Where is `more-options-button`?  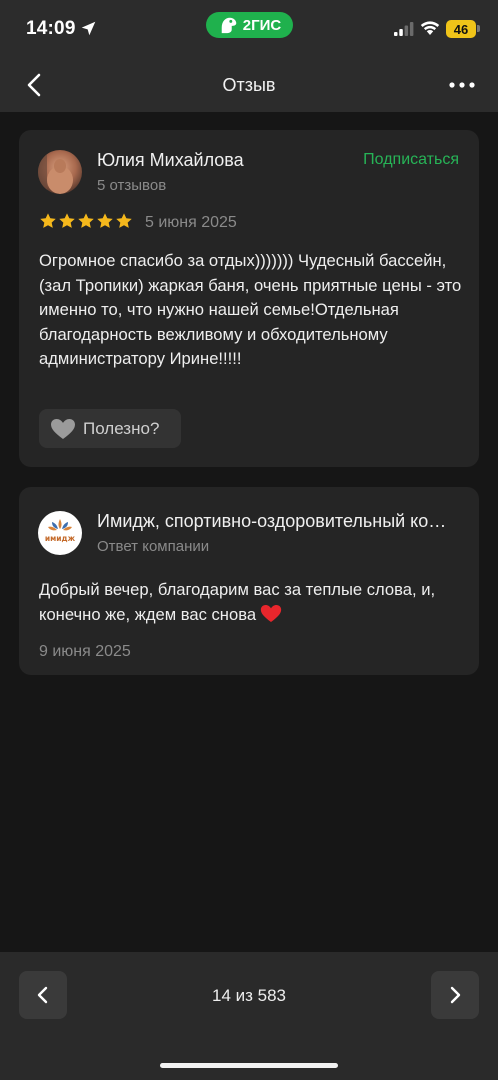 more-options-button is located at coordinates (462, 85).